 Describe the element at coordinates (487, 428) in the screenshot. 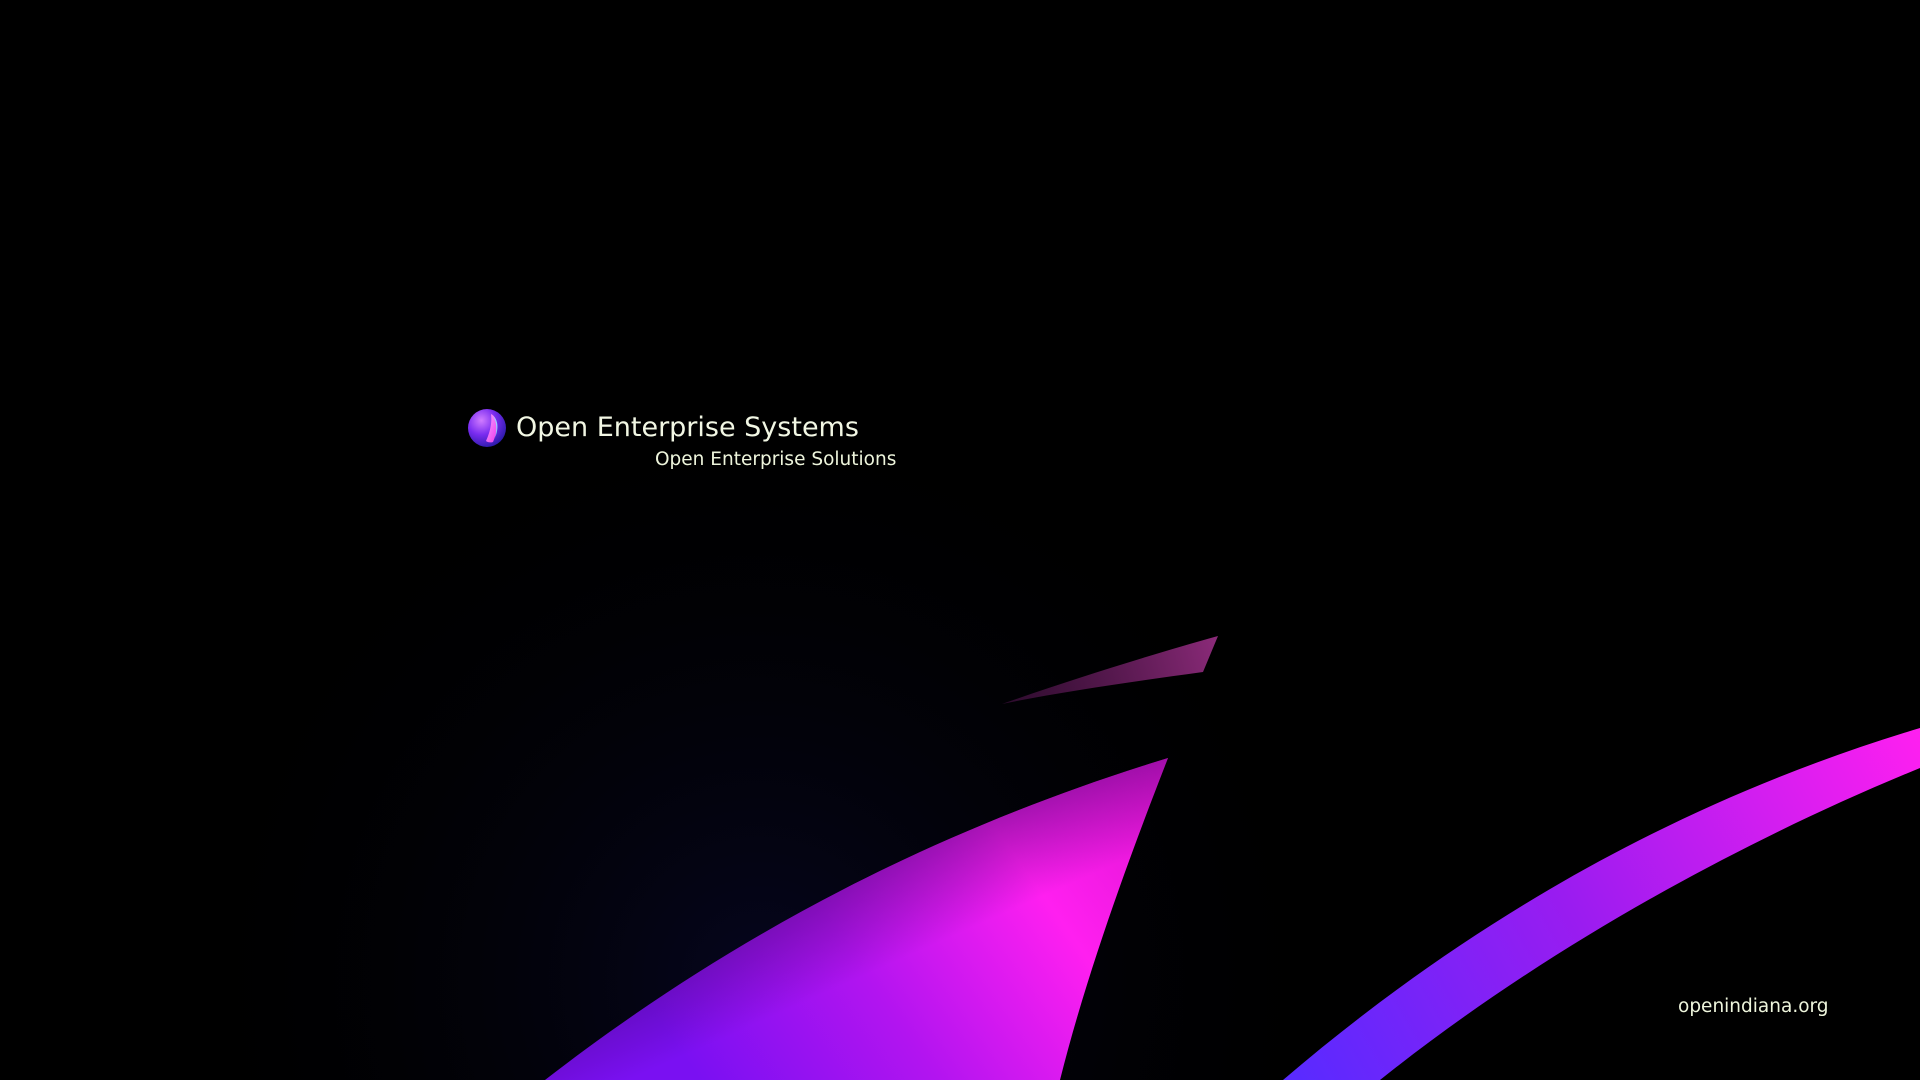

I see `openindiana-globe-icon` at that location.